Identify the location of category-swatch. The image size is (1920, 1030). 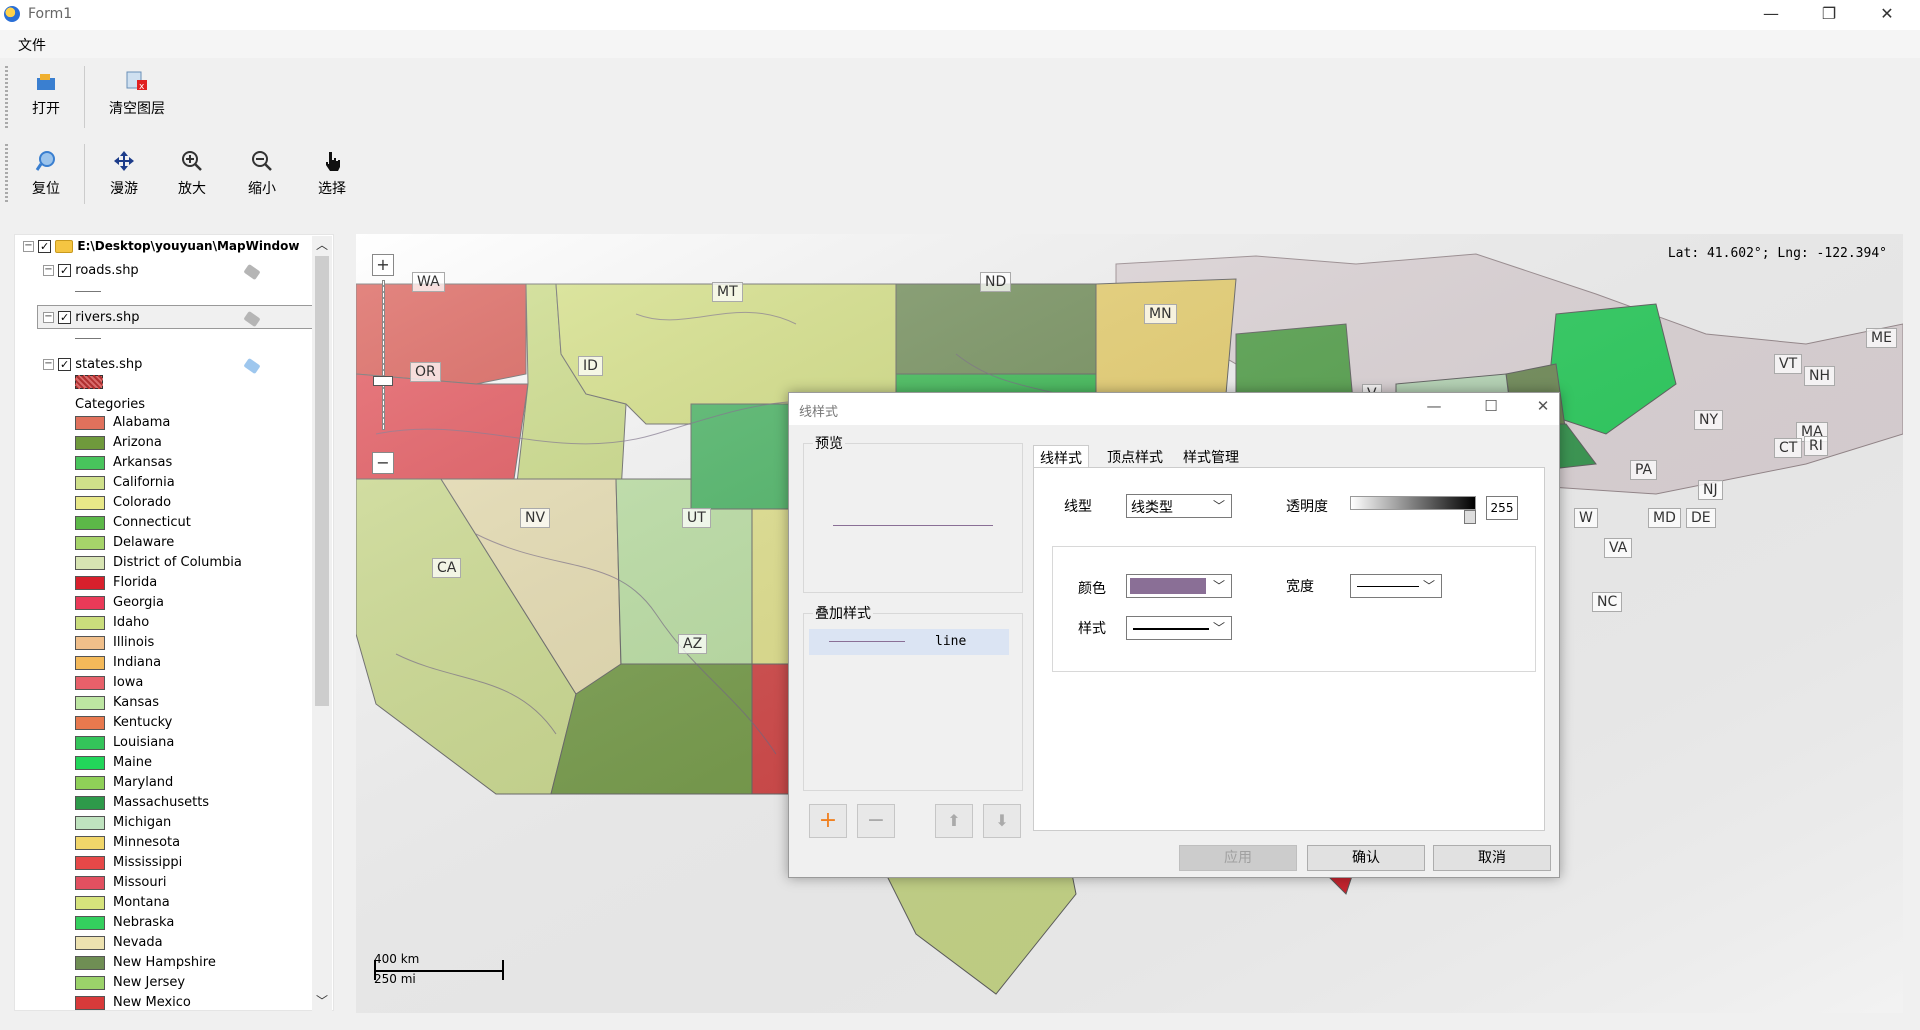
(90, 442).